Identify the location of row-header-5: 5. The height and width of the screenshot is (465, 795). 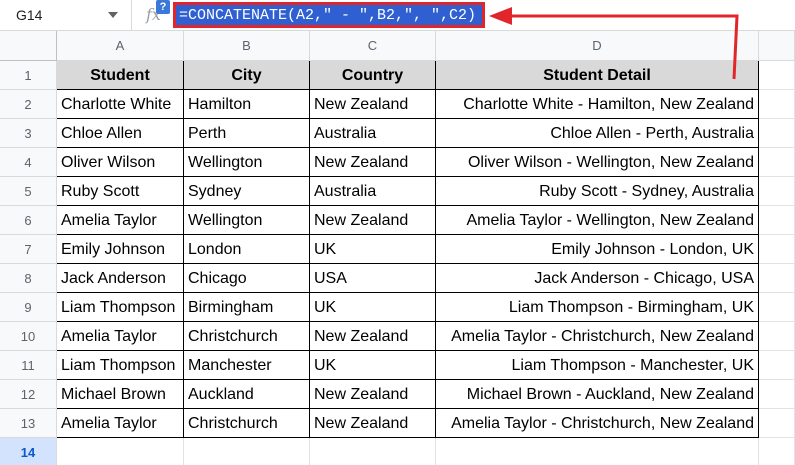
(28, 191).